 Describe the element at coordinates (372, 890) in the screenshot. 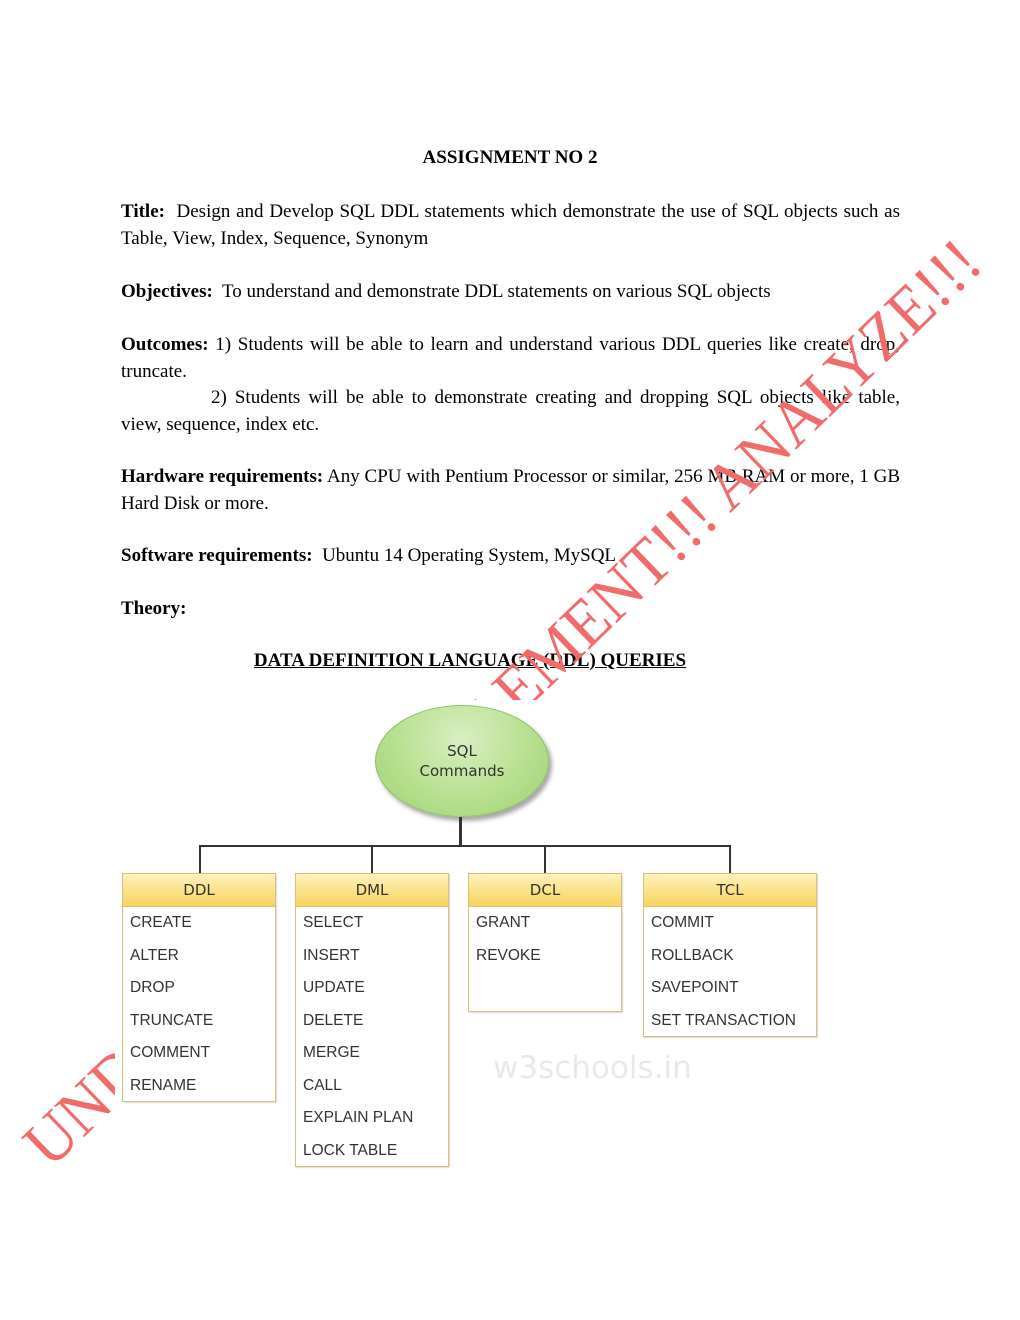

I see `category-header: DML` at that location.